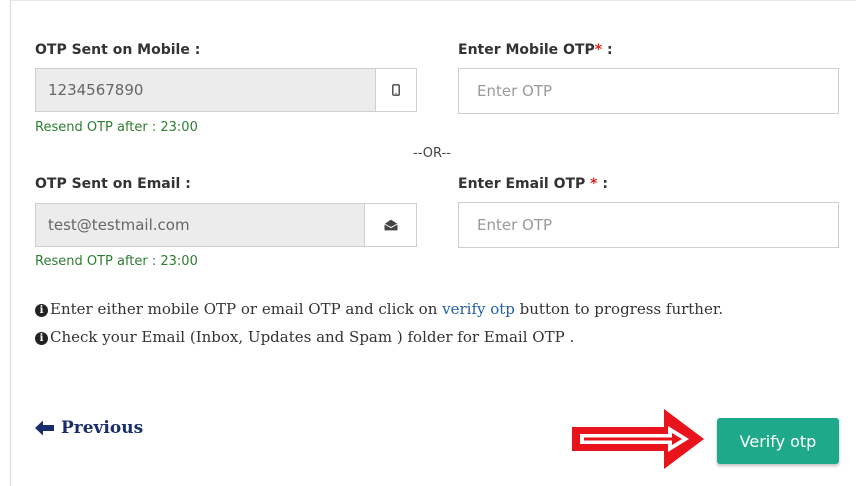  Describe the element at coordinates (524, 184) in the screenshot. I see `email-otp-label-text: Enter Email OTP` at that location.